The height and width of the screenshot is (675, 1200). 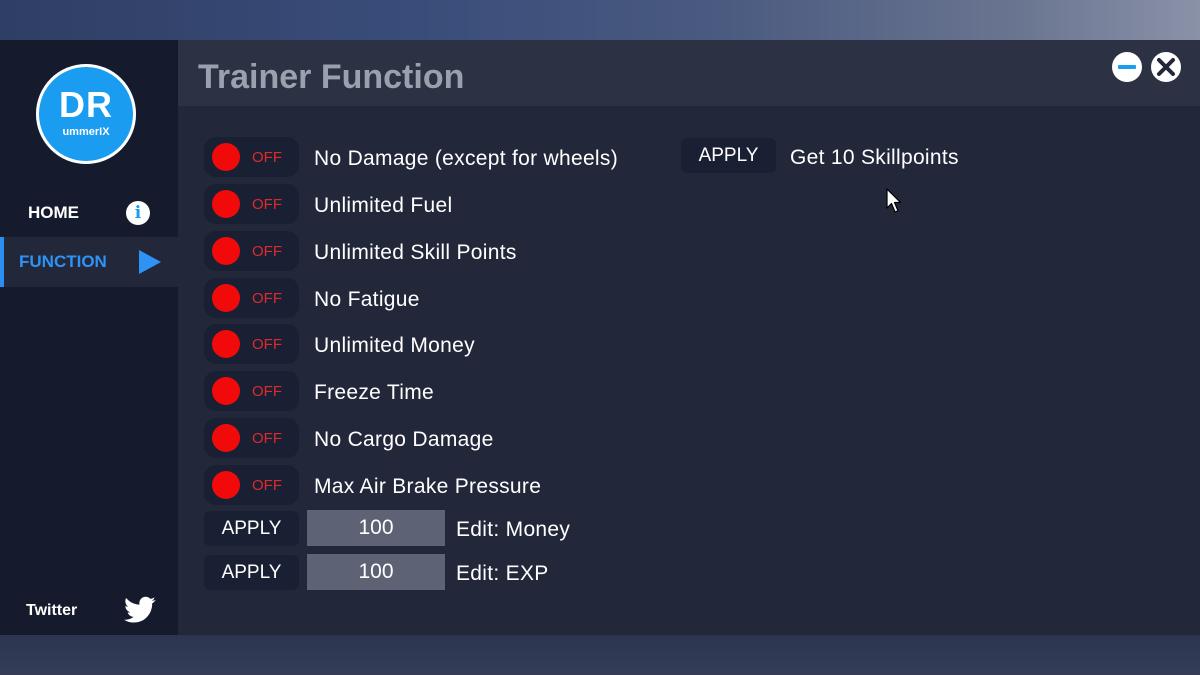 I want to click on skillpoints-label: Get 10 Skillpoints, so click(x=874, y=157).